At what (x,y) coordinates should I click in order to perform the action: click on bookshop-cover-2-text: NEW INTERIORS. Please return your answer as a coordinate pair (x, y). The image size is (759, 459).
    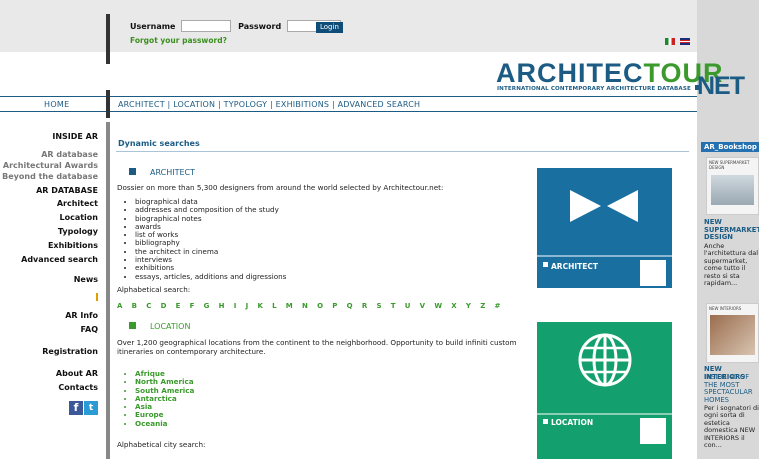
    Looking at the image, I should click on (725, 308).